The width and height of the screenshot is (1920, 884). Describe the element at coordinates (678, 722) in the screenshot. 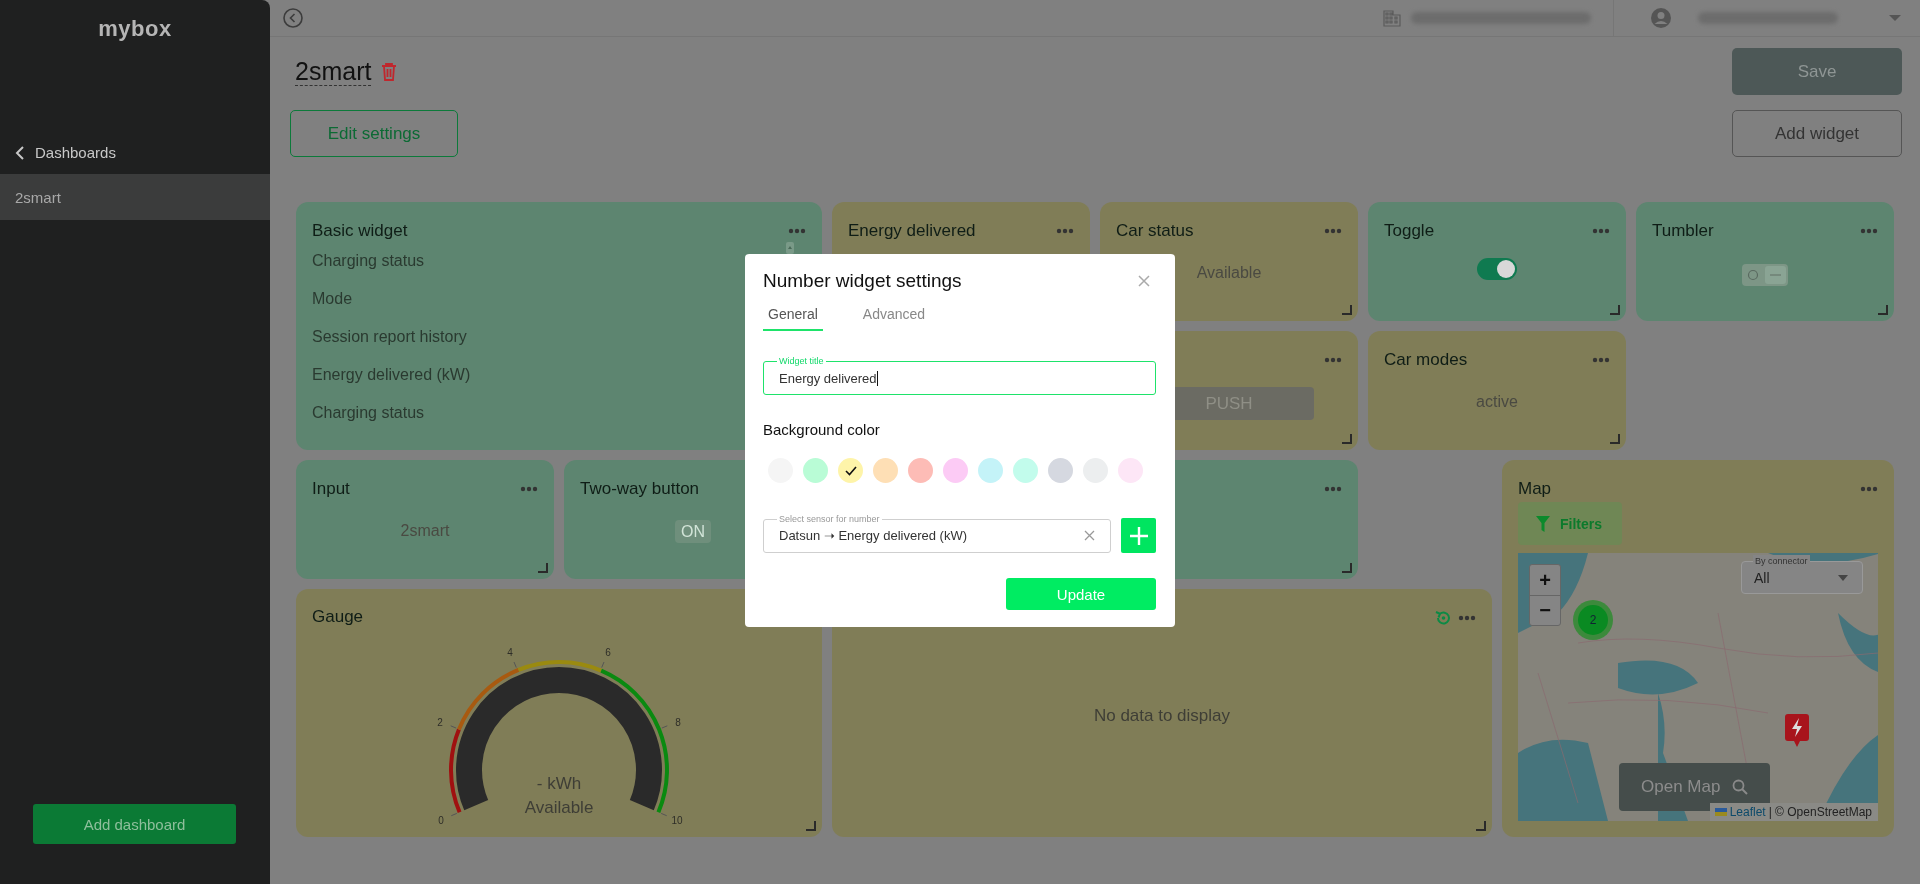

I see `tick-label: 8` at that location.